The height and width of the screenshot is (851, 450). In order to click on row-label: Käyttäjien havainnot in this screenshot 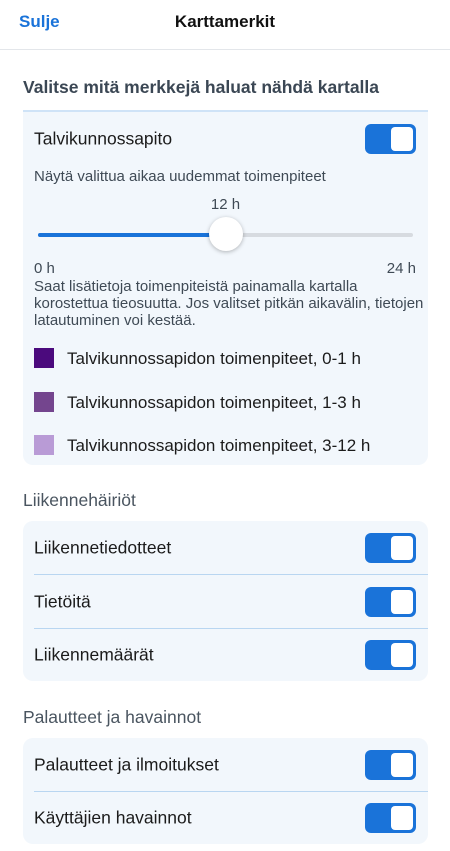, I will do `click(113, 817)`.